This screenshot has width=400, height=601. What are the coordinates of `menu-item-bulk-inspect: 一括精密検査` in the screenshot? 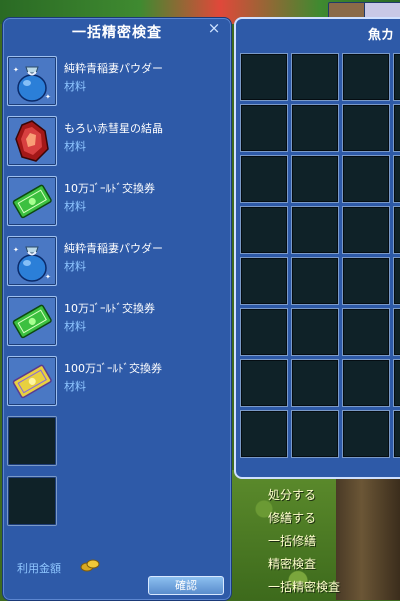 It's located at (334, 588).